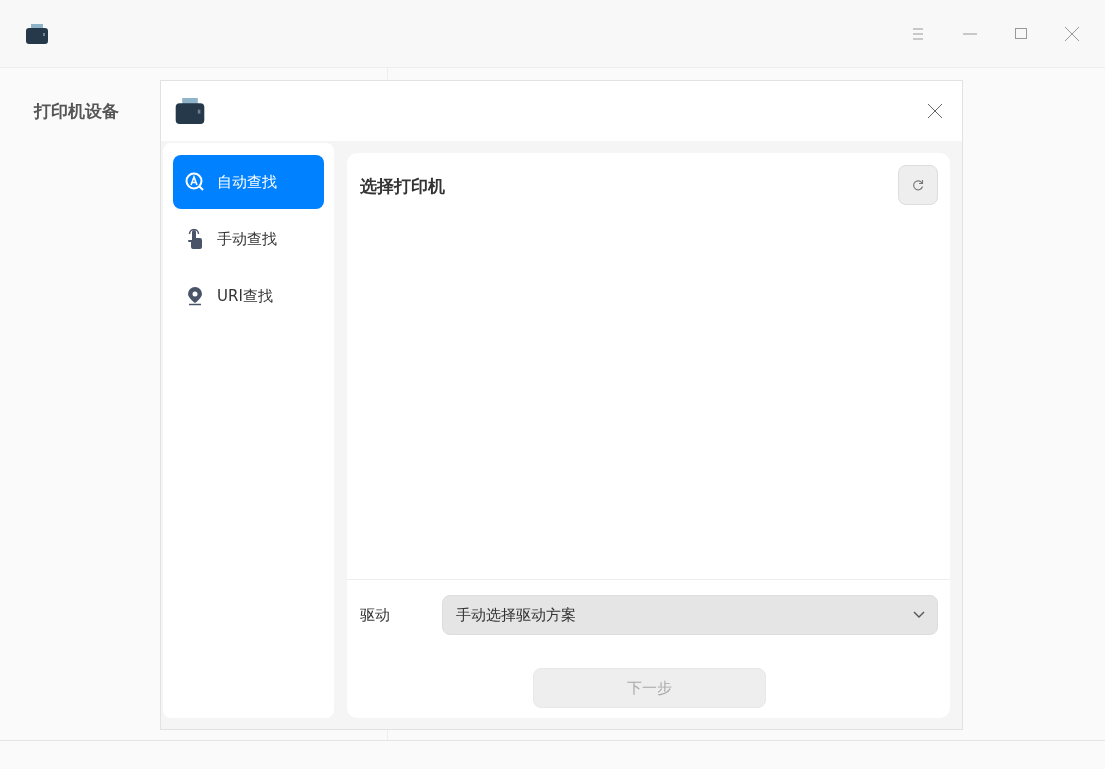 The height and width of the screenshot is (769, 1105). I want to click on location-pin-icon, so click(195, 296).